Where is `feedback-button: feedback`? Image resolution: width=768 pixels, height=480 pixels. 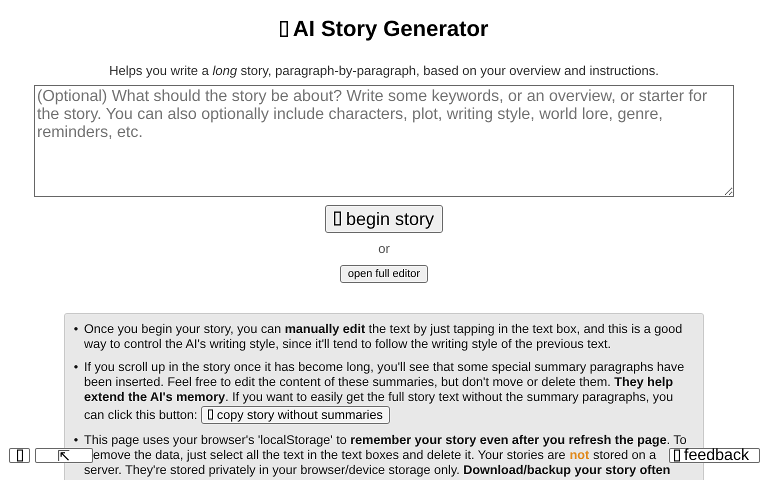
feedback-button: feedback is located at coordinates (714, 455).